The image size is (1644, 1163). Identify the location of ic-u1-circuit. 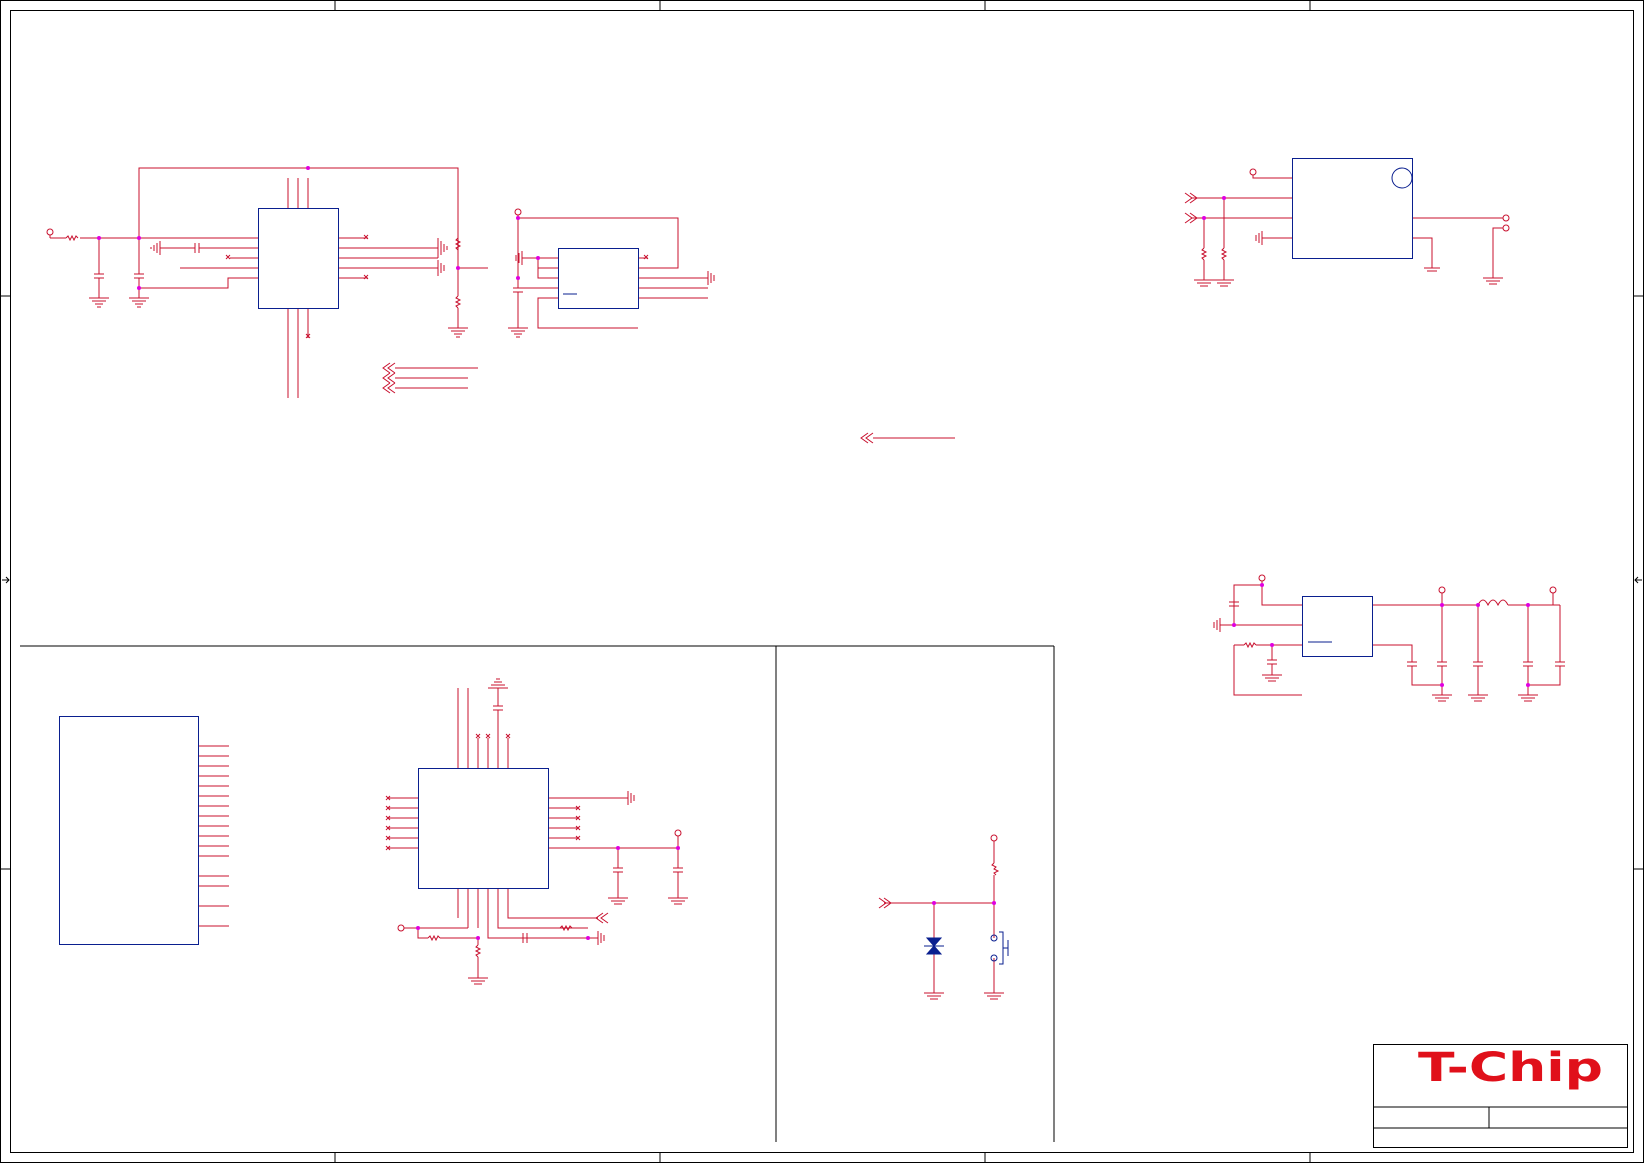
(267, 282).